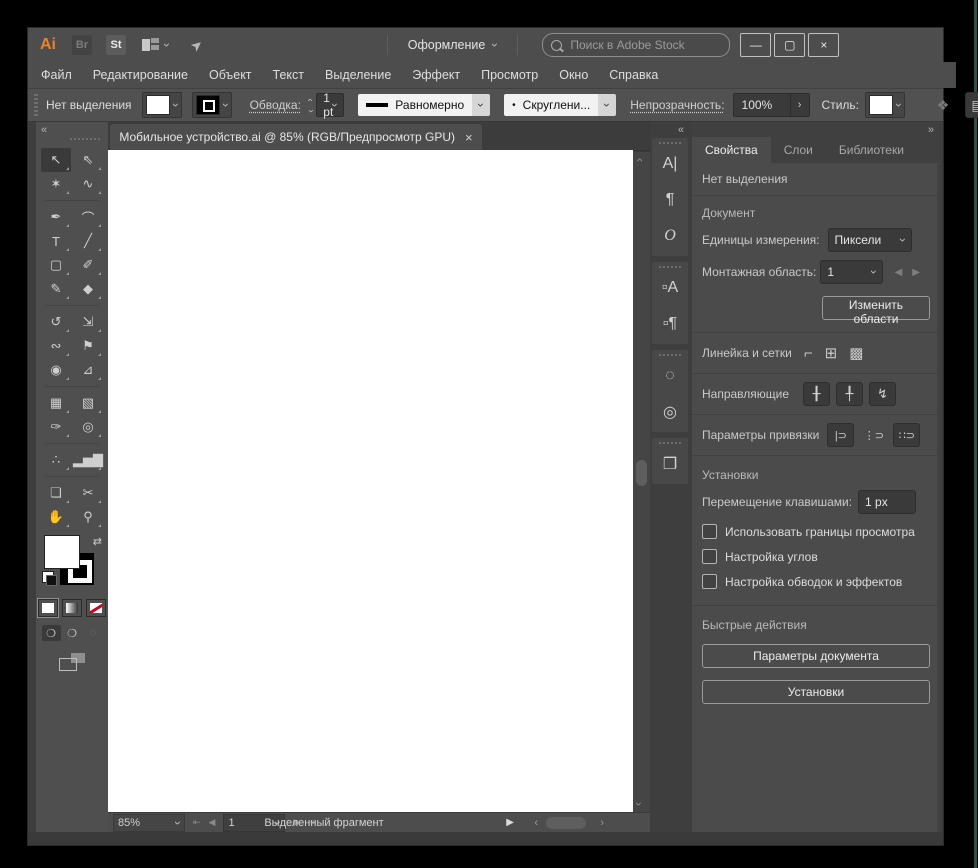 The width and height of the screenshot is (978, 868). I want to click on menu-file: Файл, so click(56, 75).